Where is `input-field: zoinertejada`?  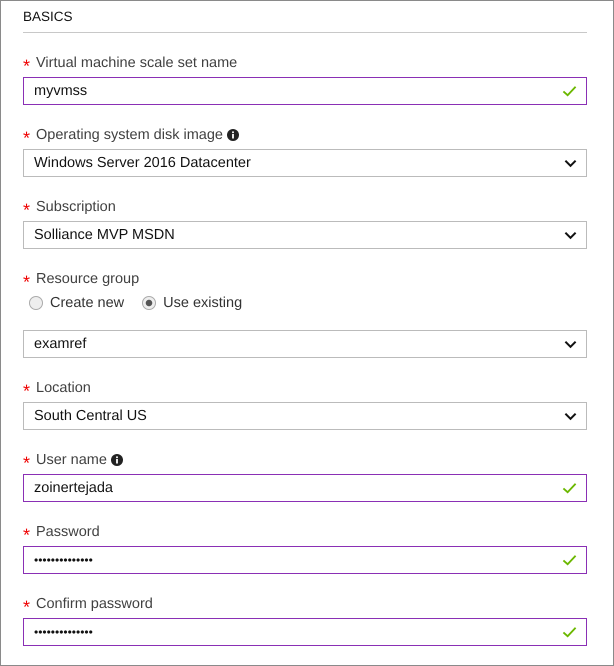
input-field: zoinertejada is located at coordinates (305, 488).